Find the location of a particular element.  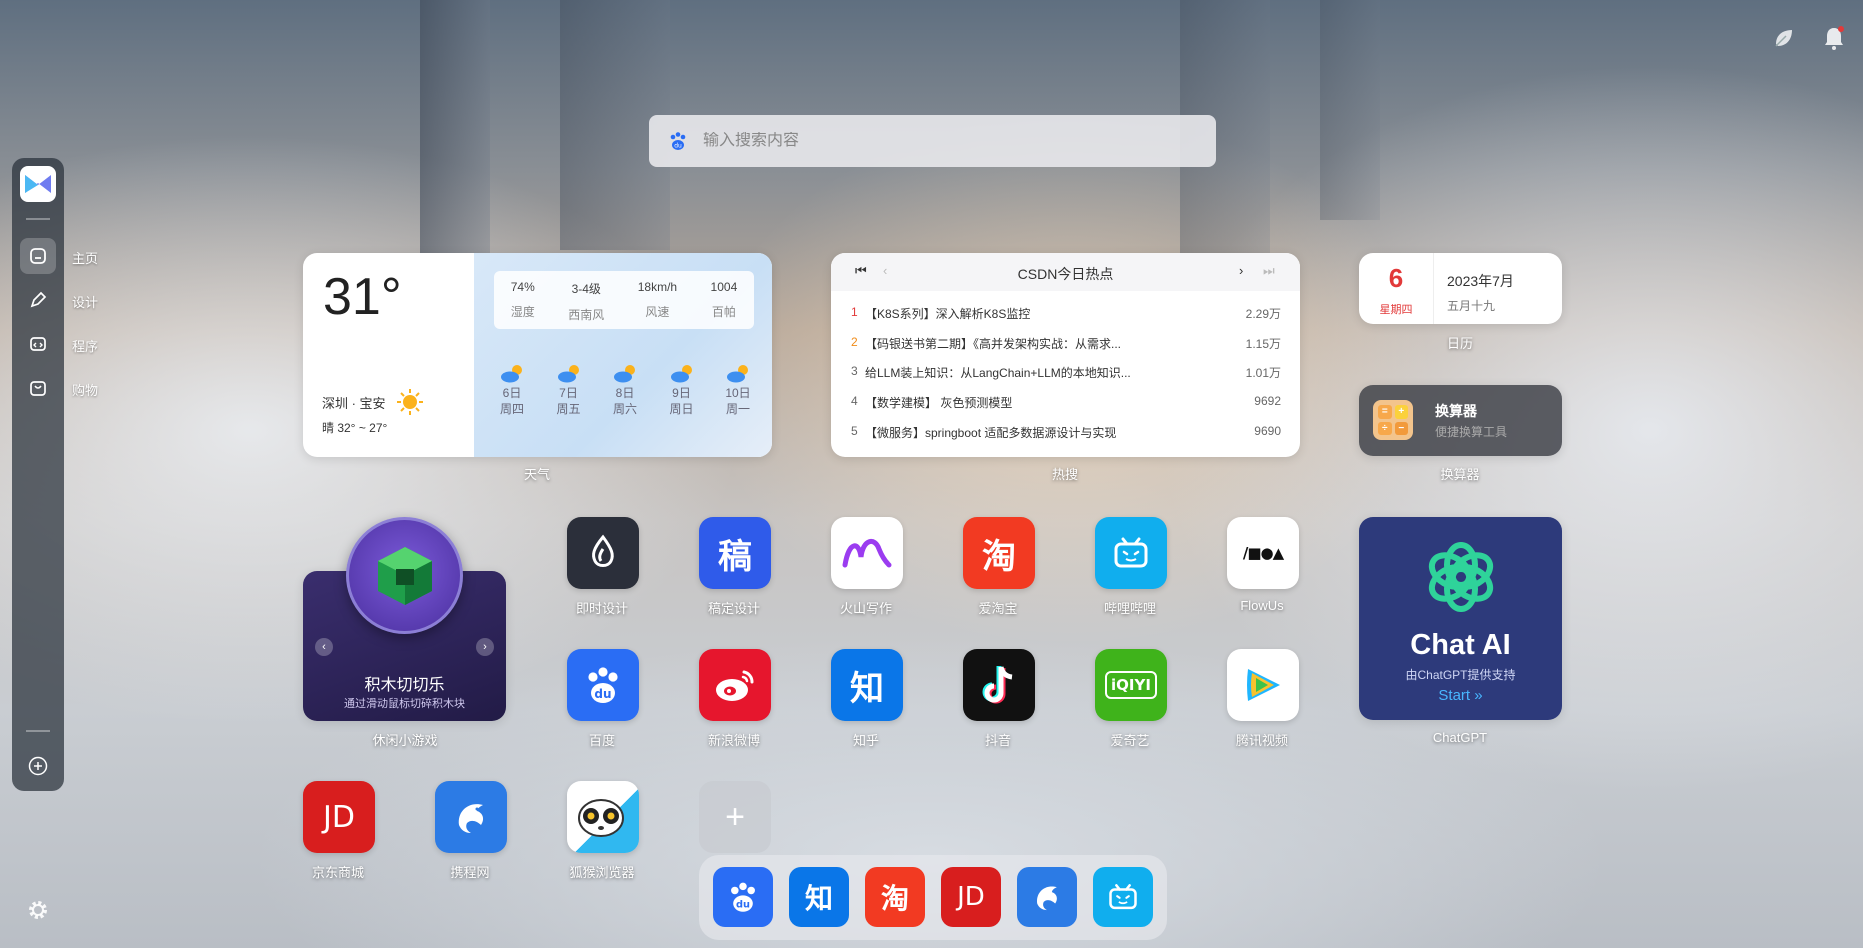

gaoding-icon: 稿 is located at coordinates (735, 556).